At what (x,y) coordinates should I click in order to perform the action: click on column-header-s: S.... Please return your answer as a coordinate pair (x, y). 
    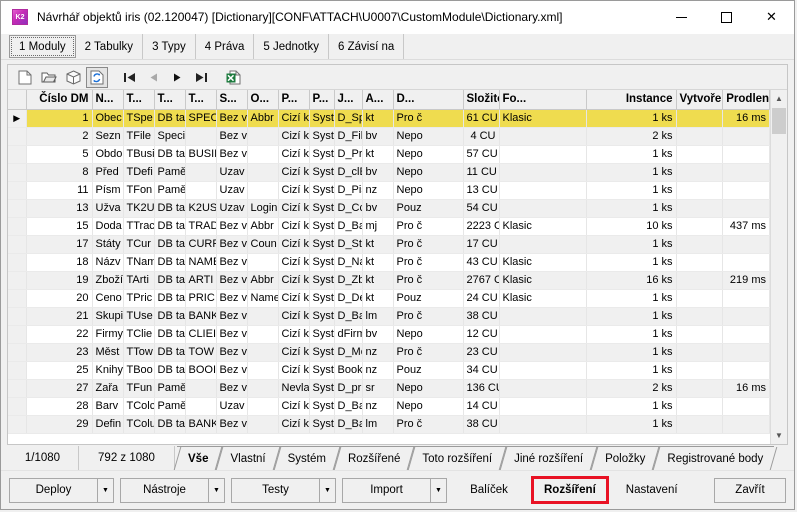
    Looking at the image, I should click on (232, 100).